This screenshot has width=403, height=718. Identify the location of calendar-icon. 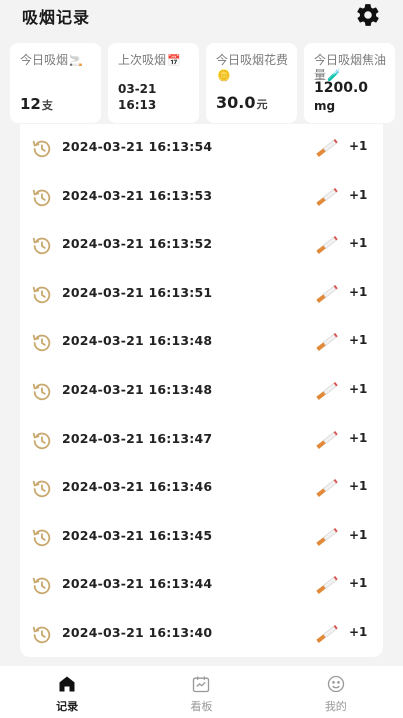
(201, 684).